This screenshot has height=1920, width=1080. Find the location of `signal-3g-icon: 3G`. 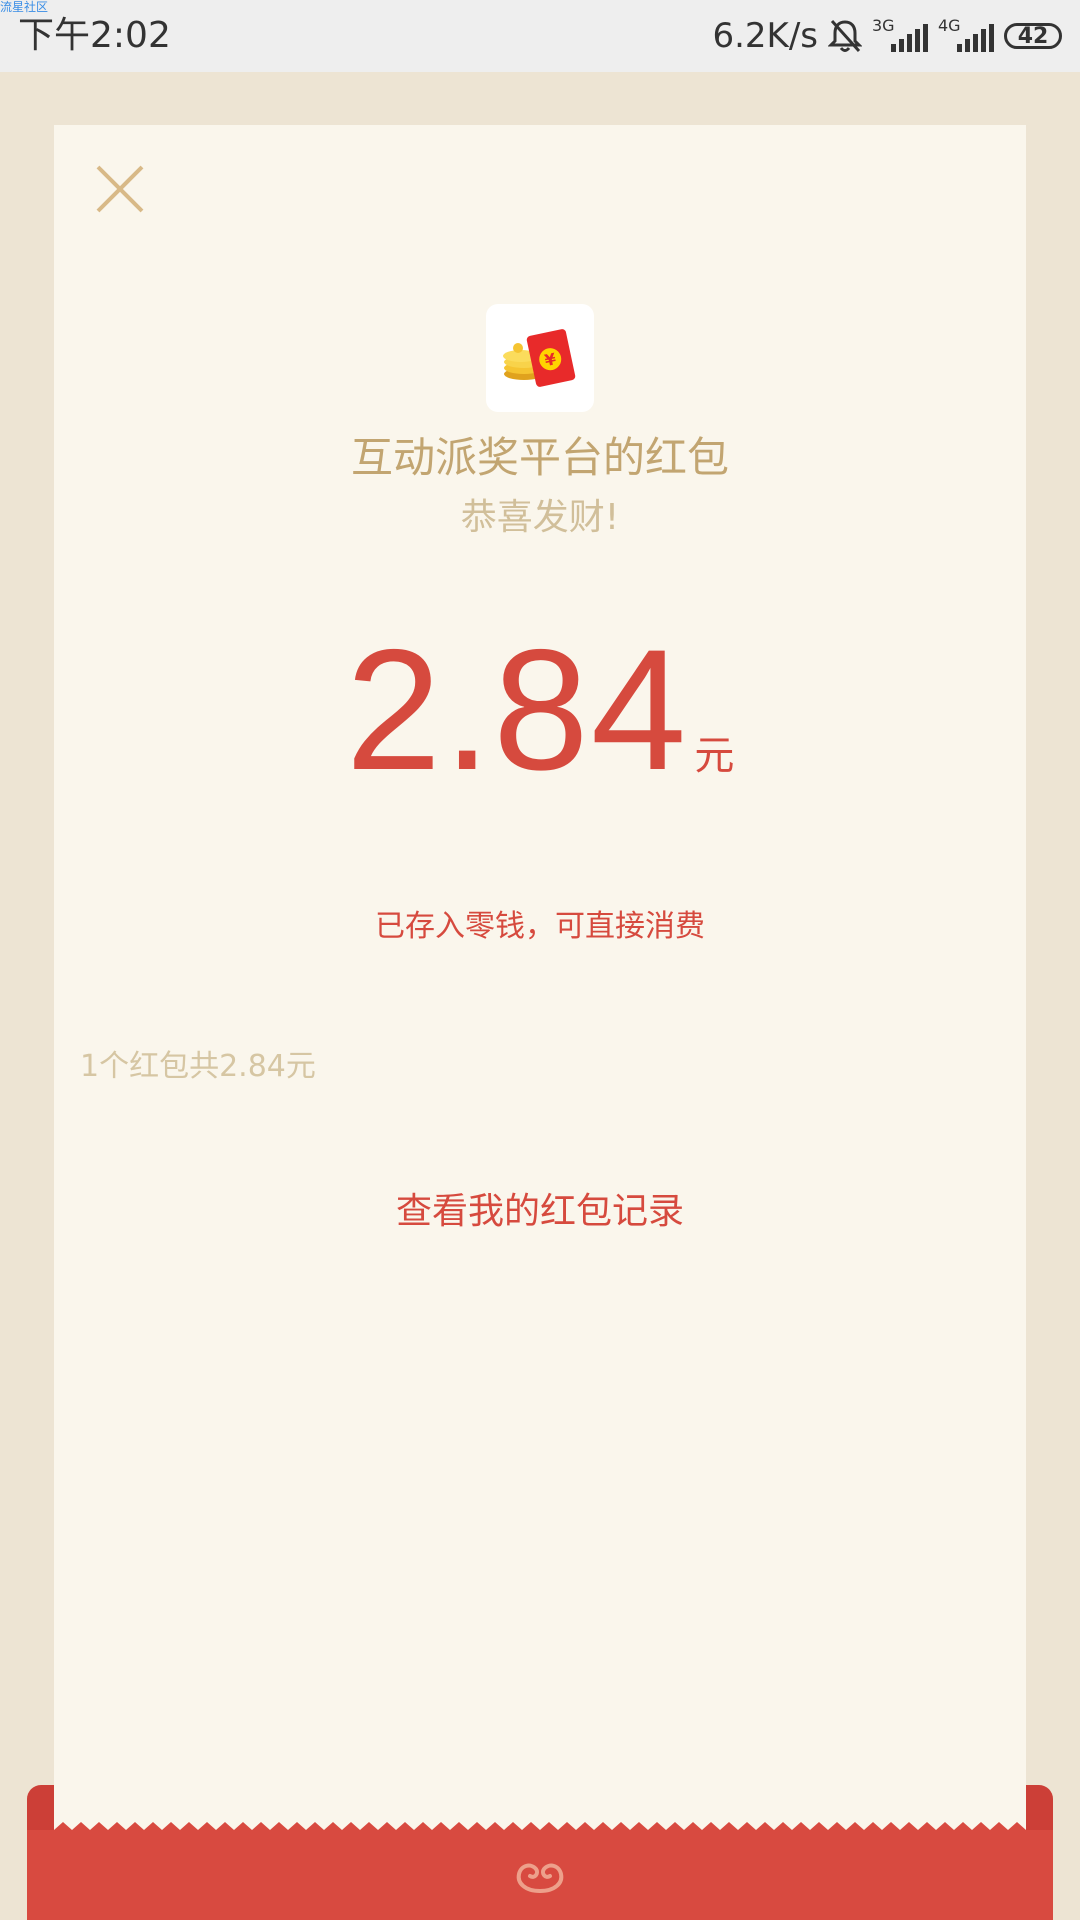

signal-3g-icon: 3G is located at coordinates (900, 36).